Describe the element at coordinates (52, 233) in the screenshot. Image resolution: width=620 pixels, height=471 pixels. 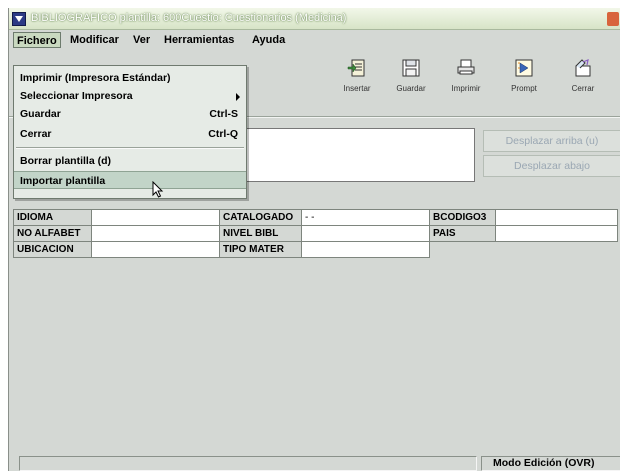
I see `field-label-no-alfabet: NO ALFABET` at that location.